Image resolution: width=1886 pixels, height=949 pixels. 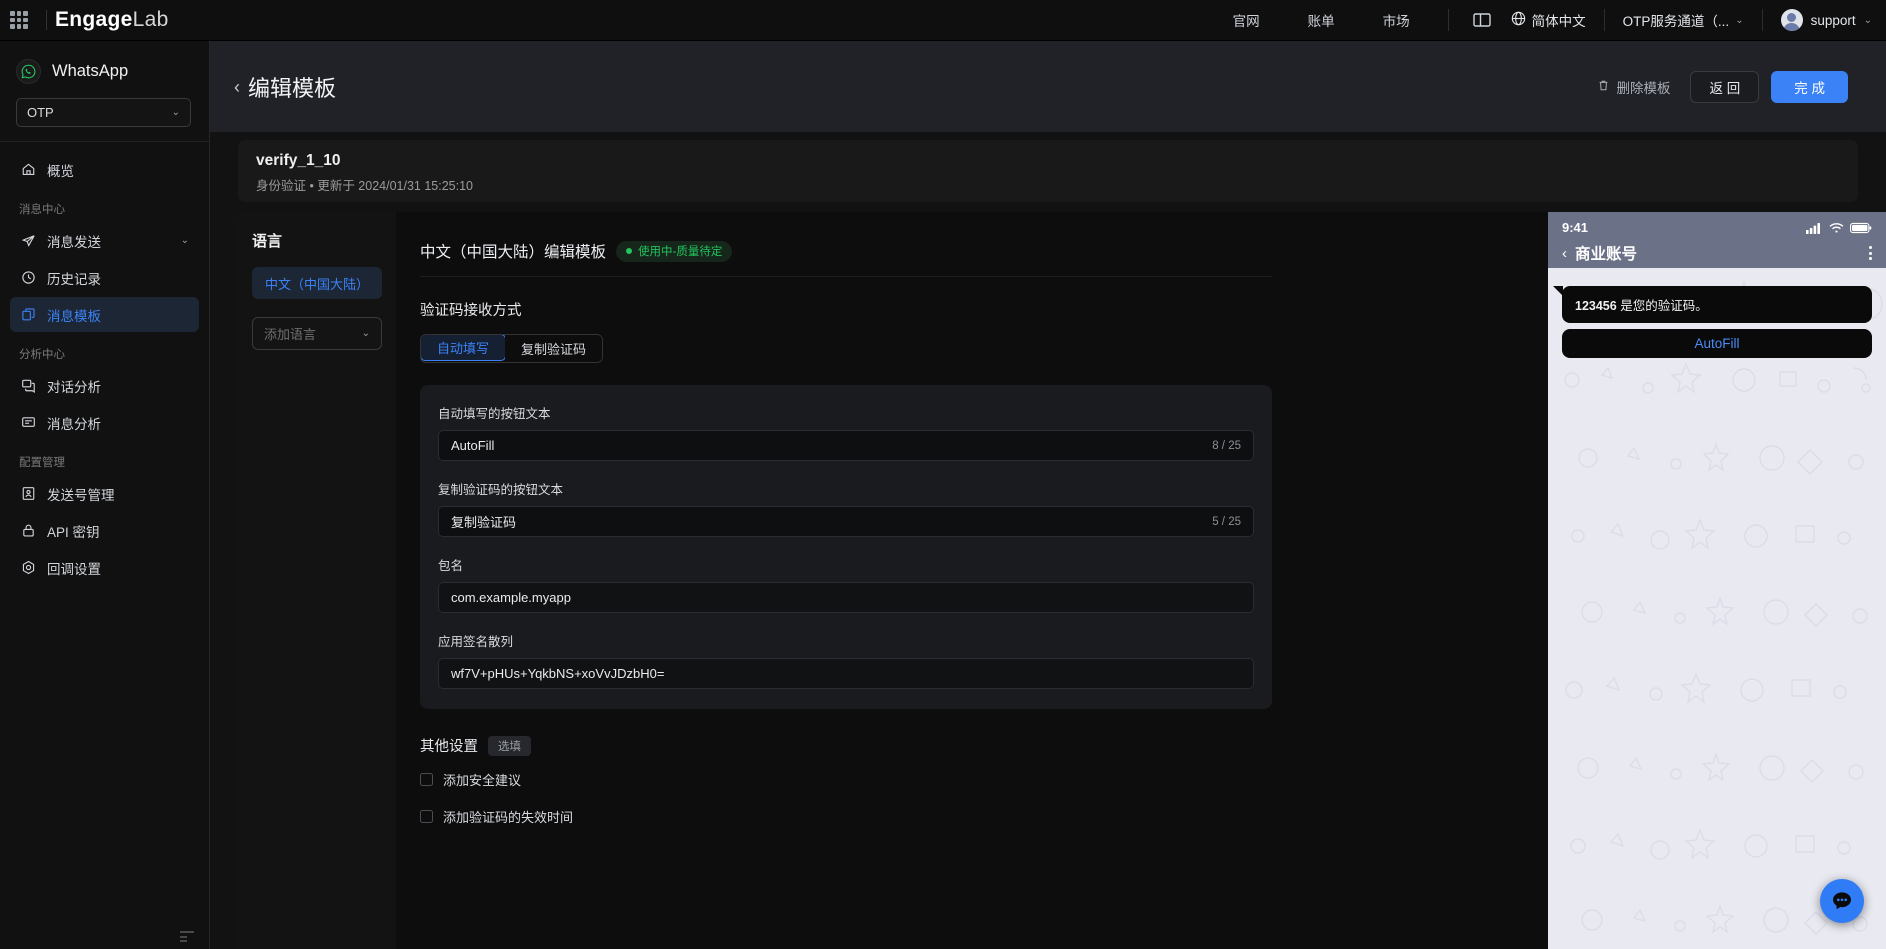 What do you see at coordinates (1791, 20) in the screenshot?
I see `avatar` at bounding box center [1791, 20].